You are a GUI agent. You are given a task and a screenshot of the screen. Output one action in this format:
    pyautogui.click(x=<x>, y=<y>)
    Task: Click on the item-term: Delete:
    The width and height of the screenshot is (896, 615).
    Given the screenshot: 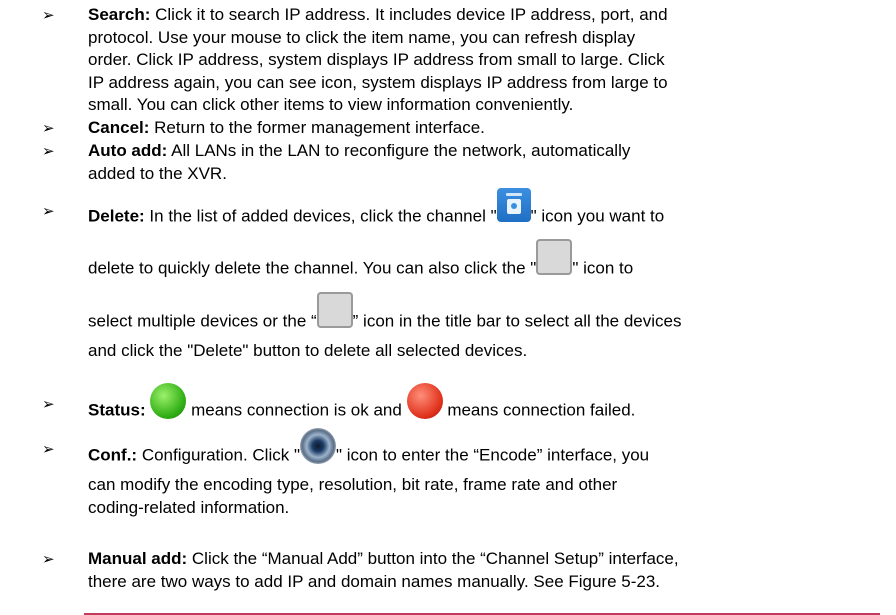 What is the action you would take?
    pyautogui.click(x=116, y=216)
    